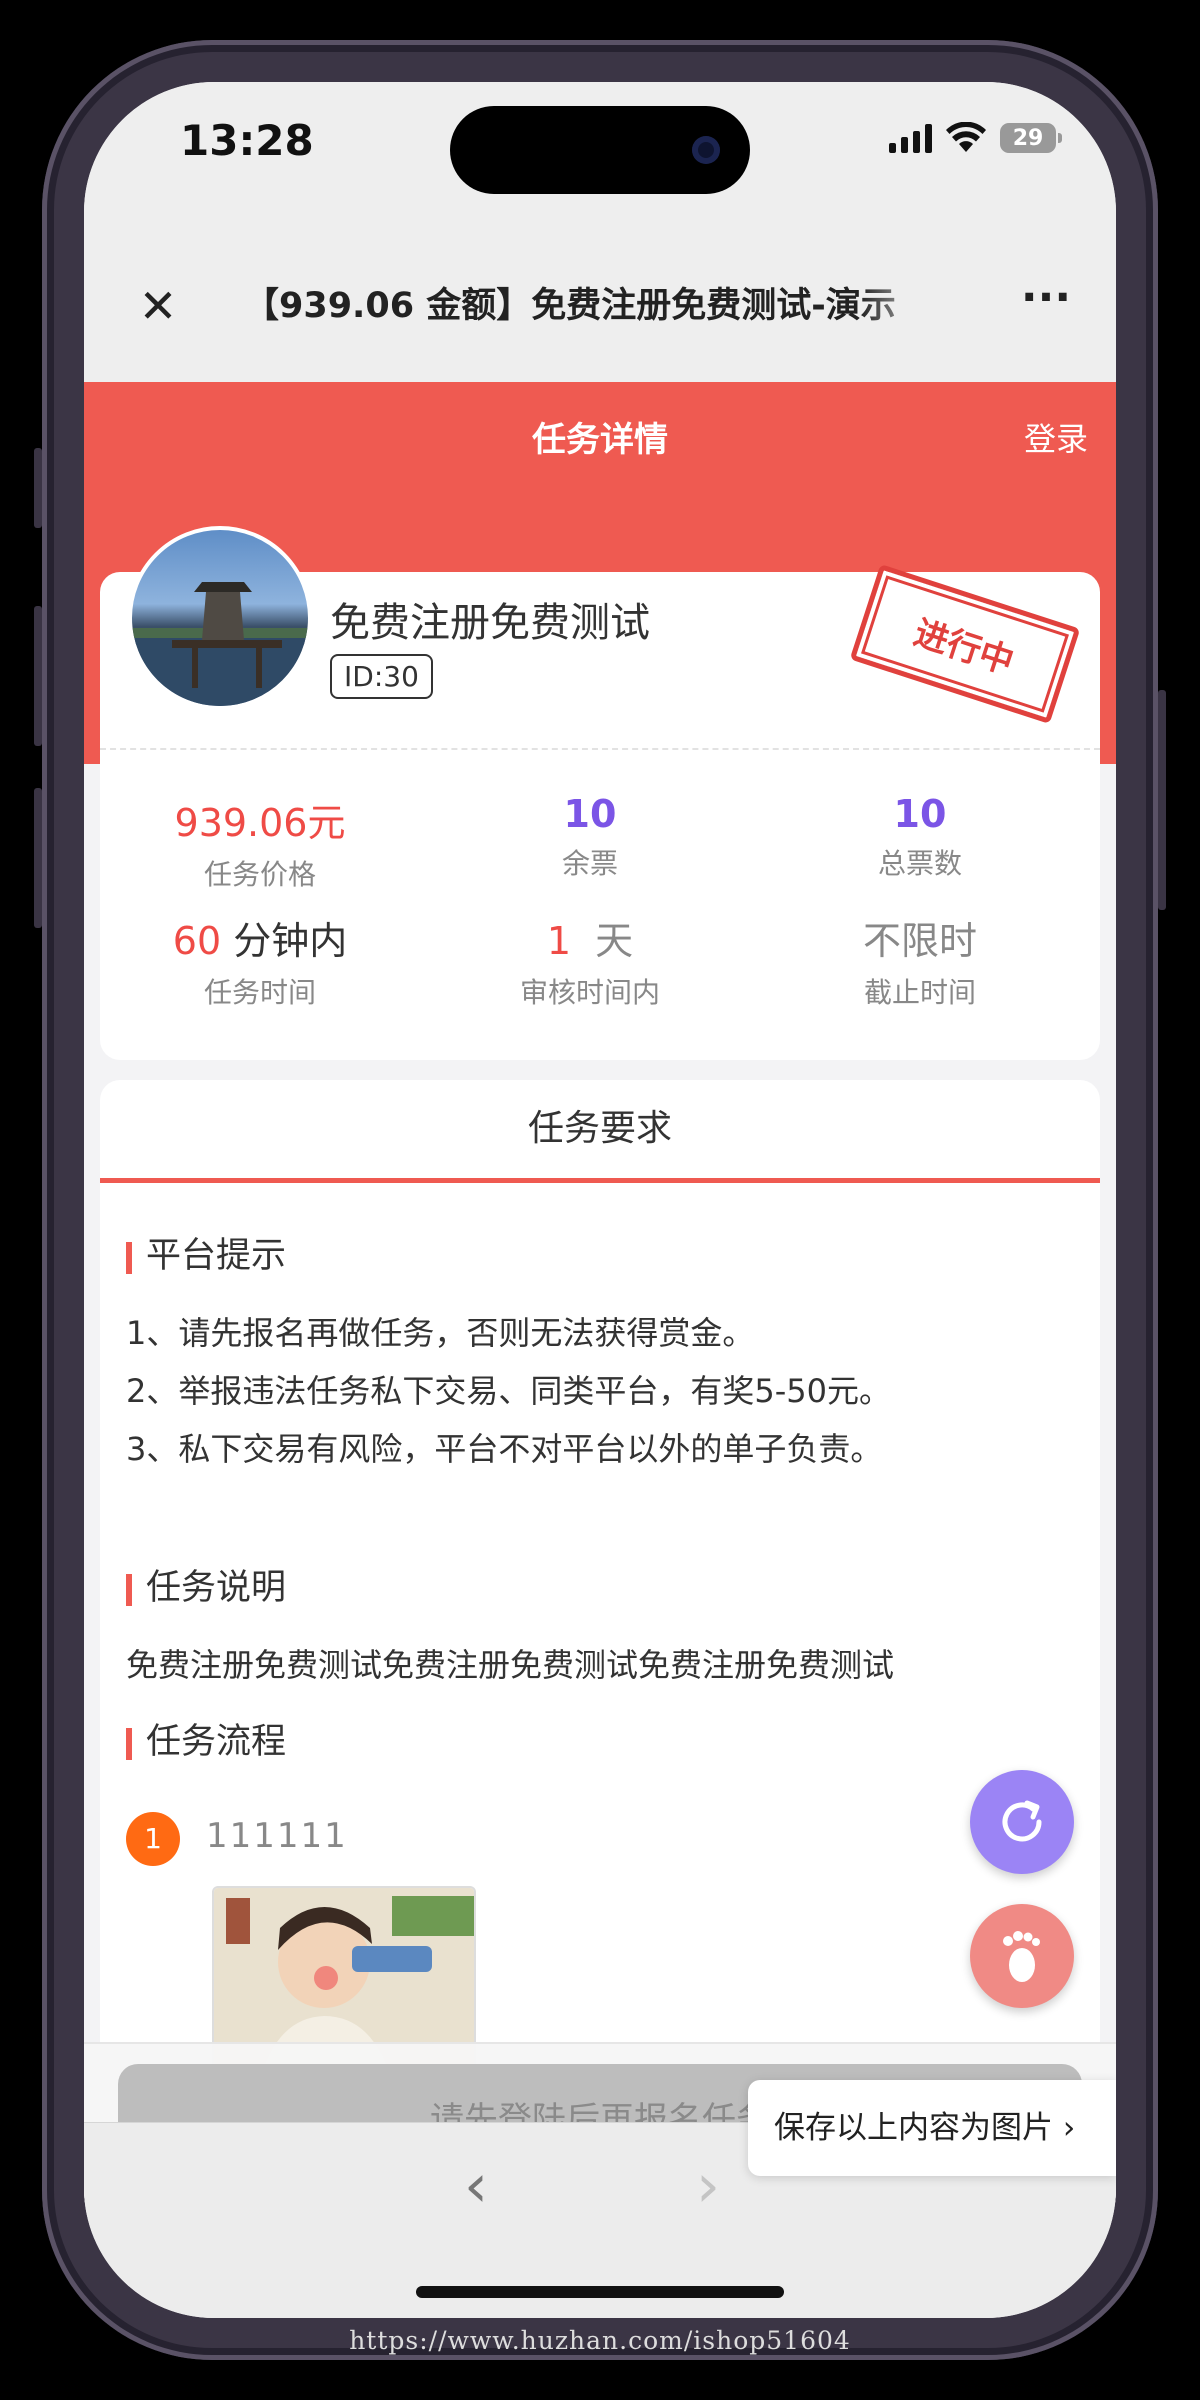  What do you see at coordinates (965, 644) in the screenshot?
I see `status-stamp: 进行中` at bounding box center [965, 644].